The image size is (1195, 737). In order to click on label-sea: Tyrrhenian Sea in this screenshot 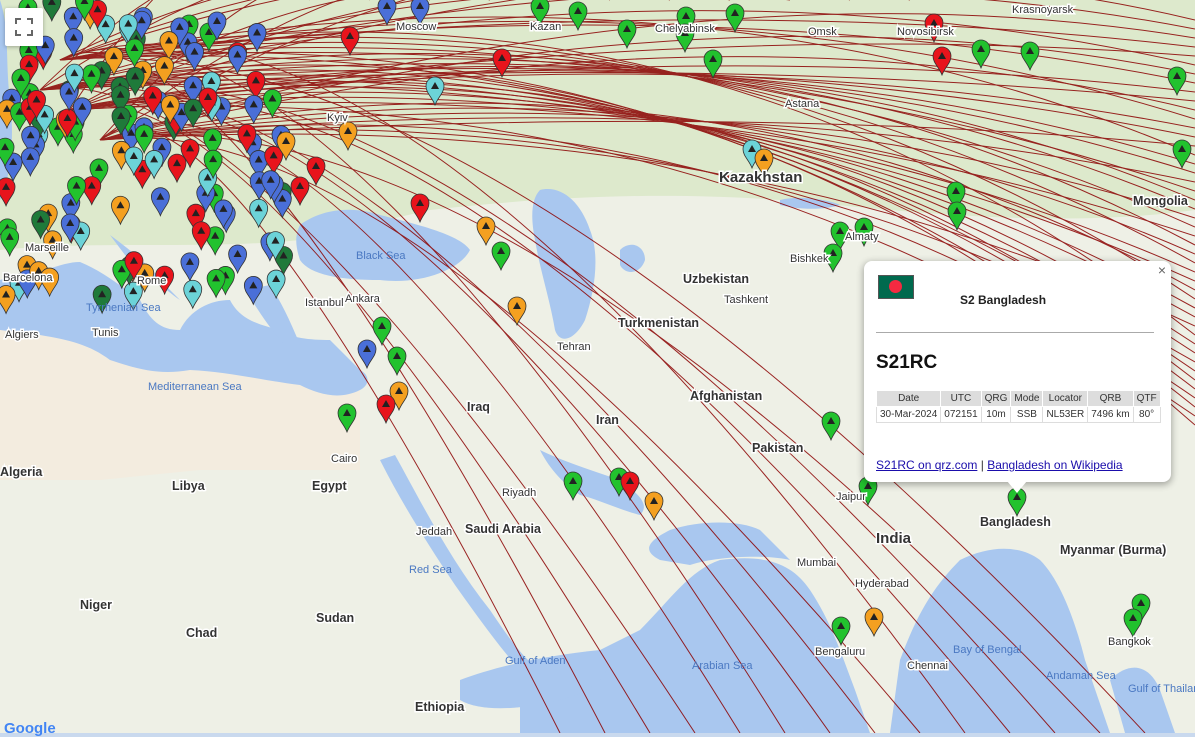, I will do `click(123, 308)`.